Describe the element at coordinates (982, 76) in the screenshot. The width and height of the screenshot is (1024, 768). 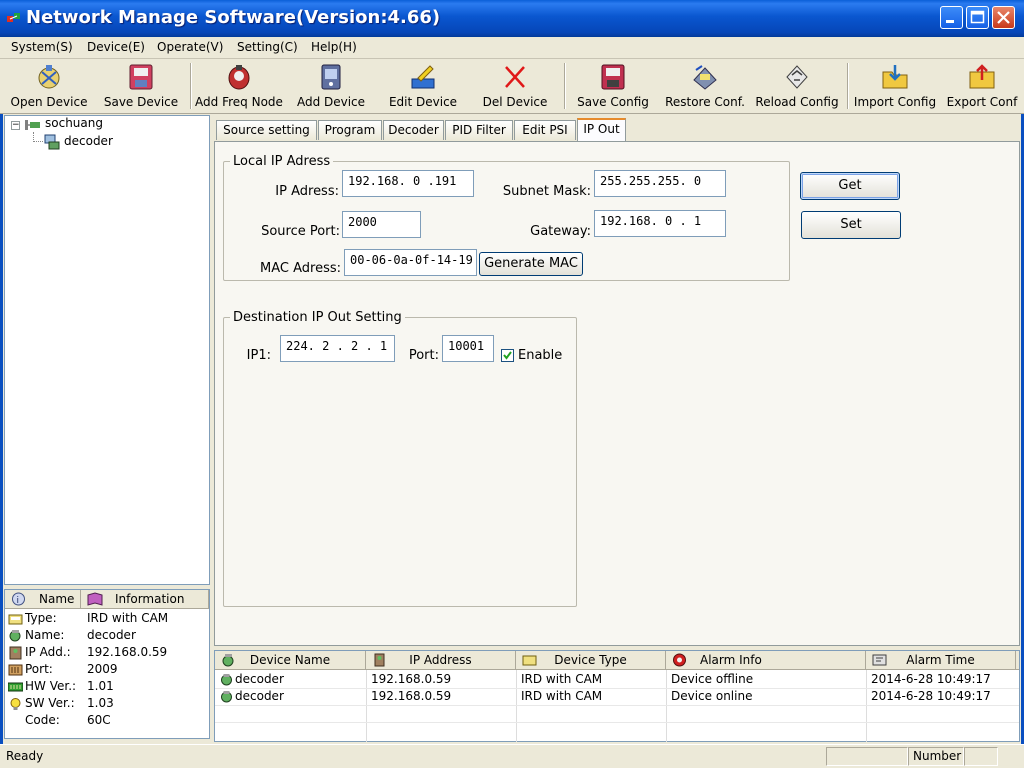
I see `export-config-icon` at that location.